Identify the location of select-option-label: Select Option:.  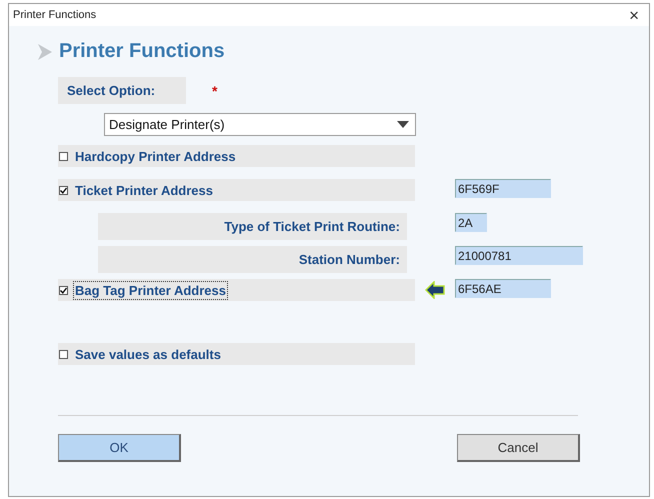
(122, 90).